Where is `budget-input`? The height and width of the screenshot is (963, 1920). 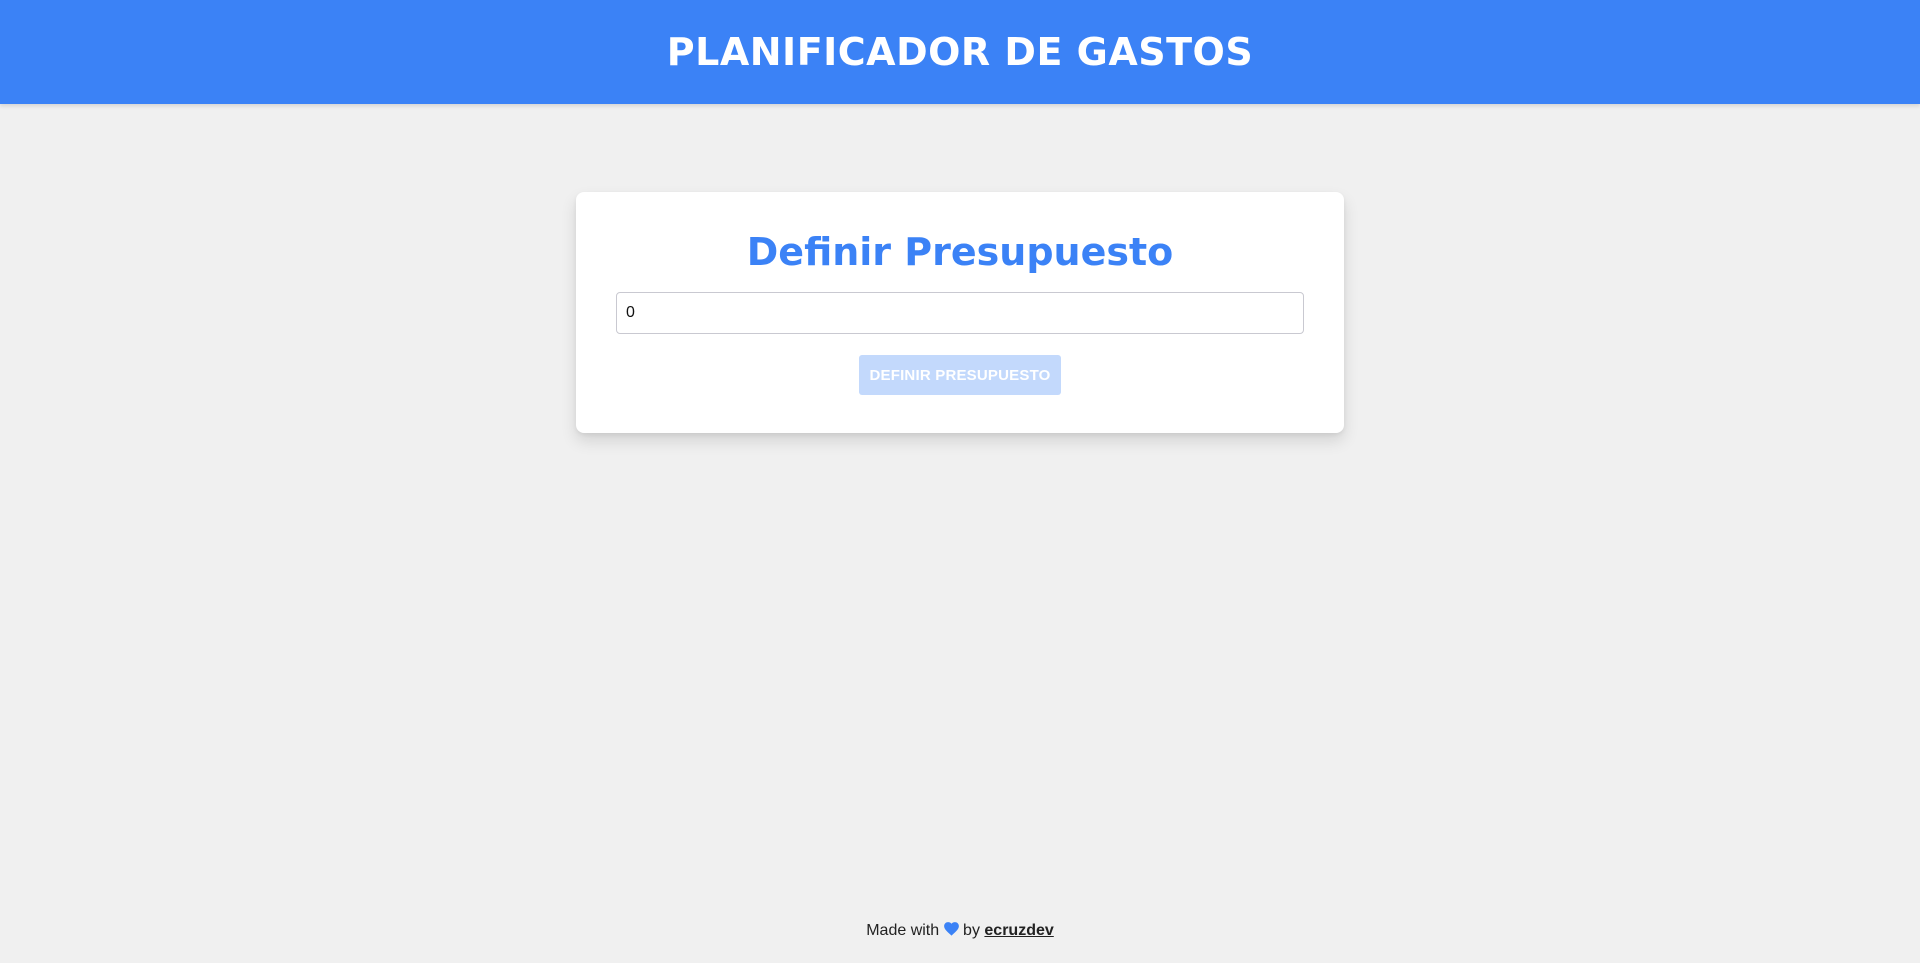
budget-input is located at coordinates (960, 313).